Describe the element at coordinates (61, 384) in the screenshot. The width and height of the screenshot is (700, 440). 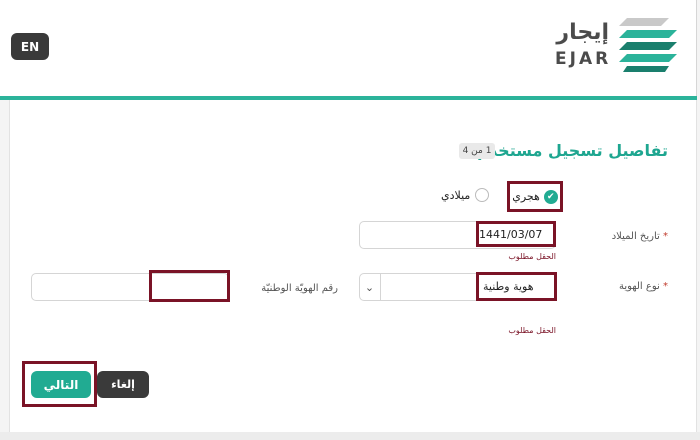
I see `next-button: التالي` at that location.